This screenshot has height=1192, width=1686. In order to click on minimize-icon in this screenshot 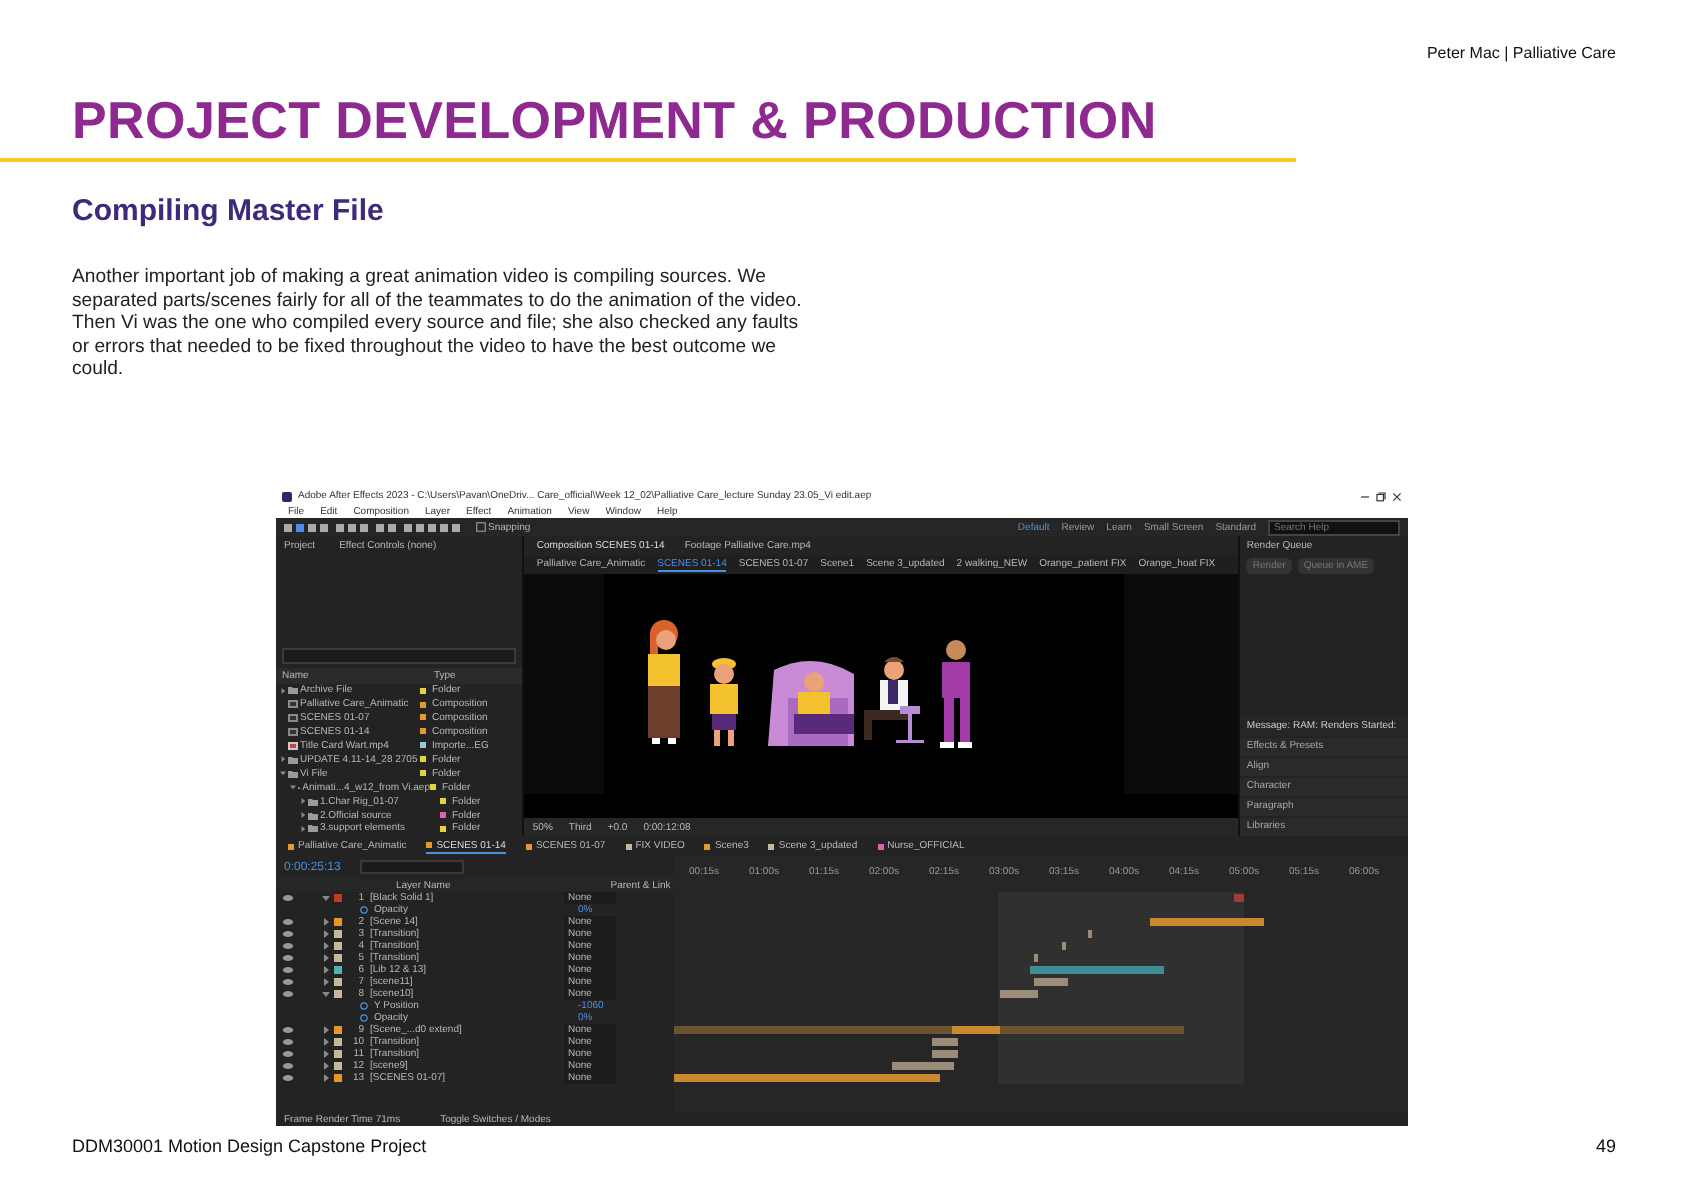, I will do `click(1365, 496)`.